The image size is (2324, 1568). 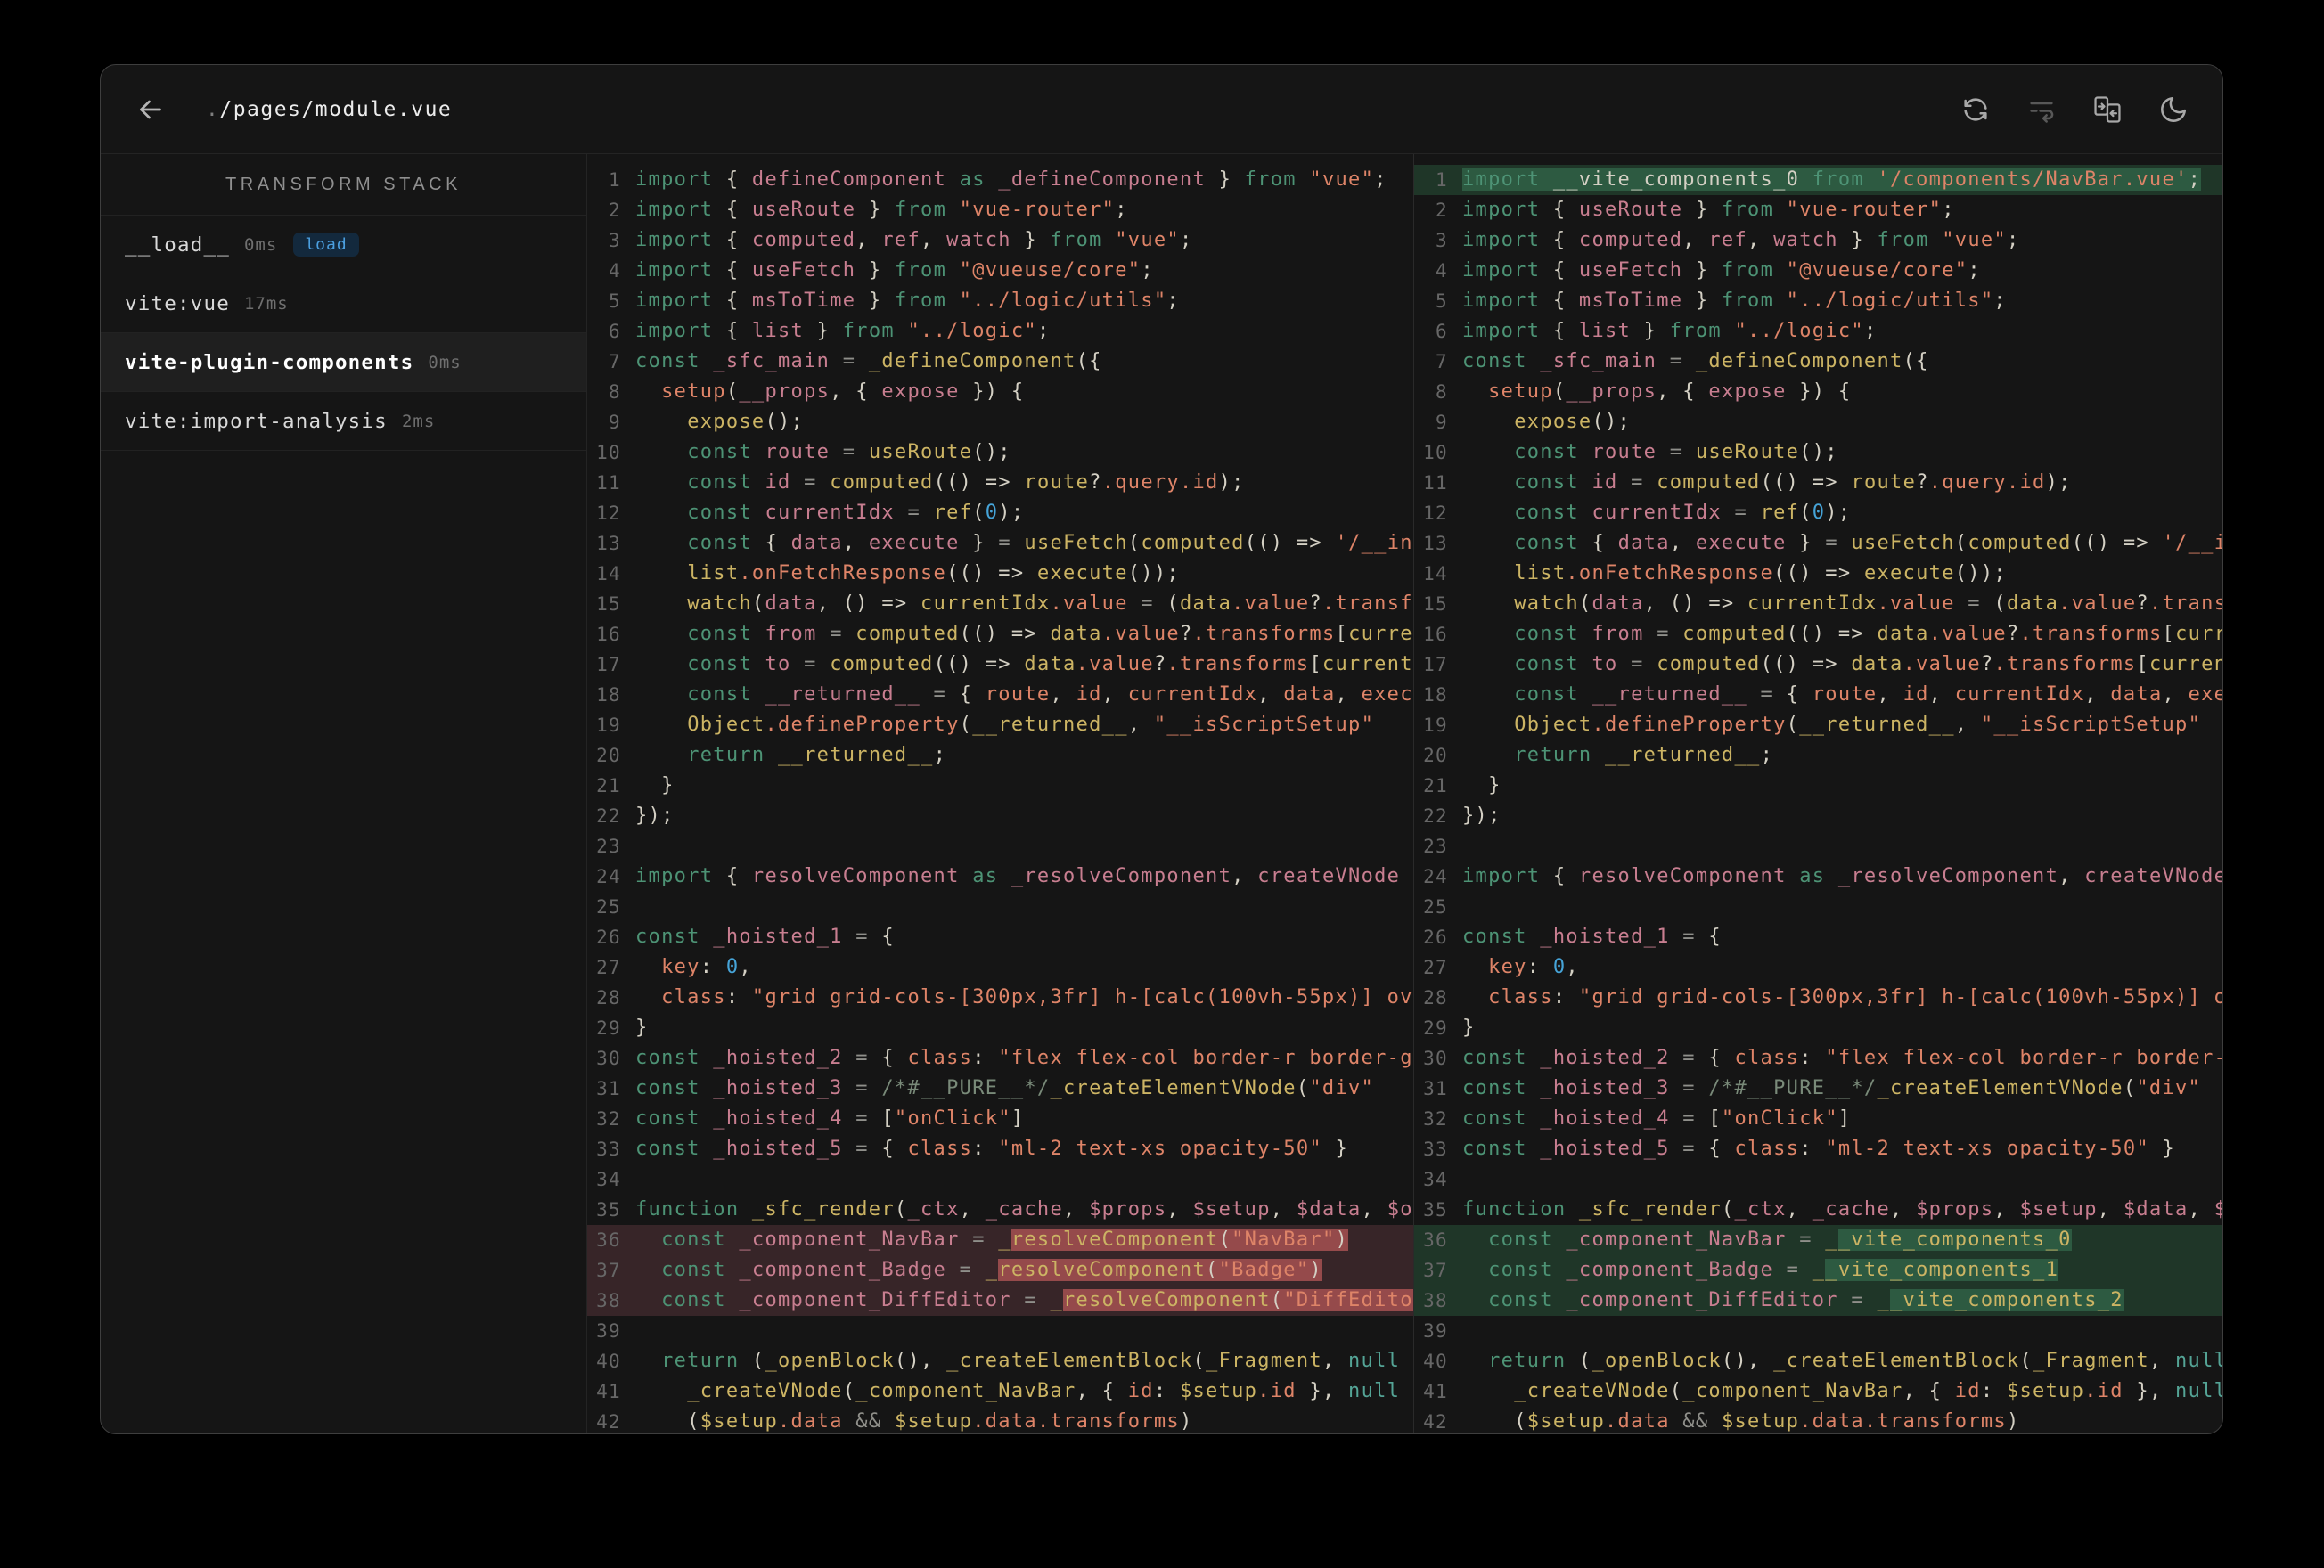 What do you see at coordinates (1435, 664) in the screenshot?
I see `line-number: 17` at bounding box center [1435, 664].